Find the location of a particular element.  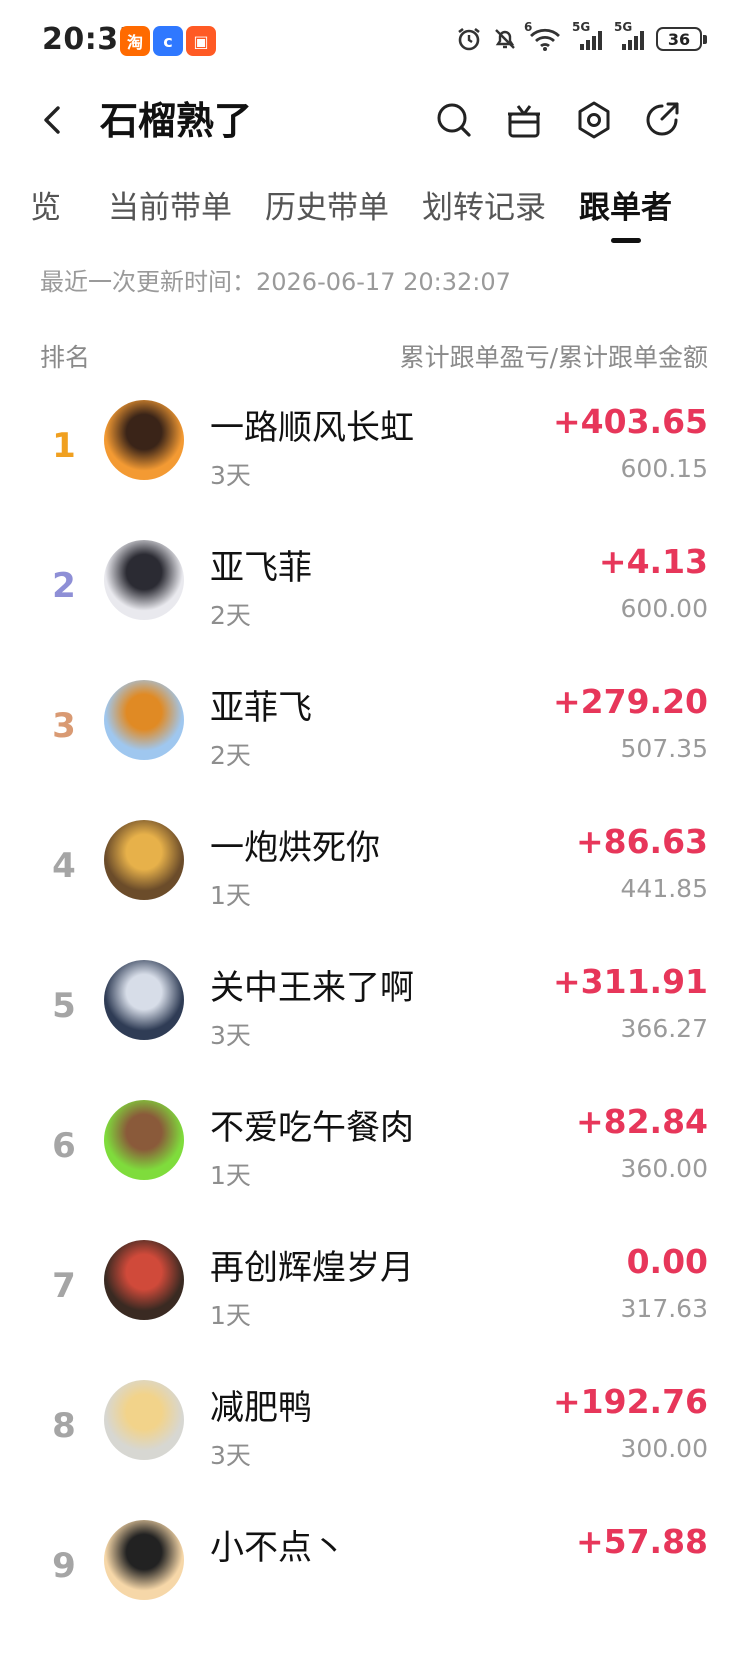

alarm-icon is located at coordinates (469, 39).